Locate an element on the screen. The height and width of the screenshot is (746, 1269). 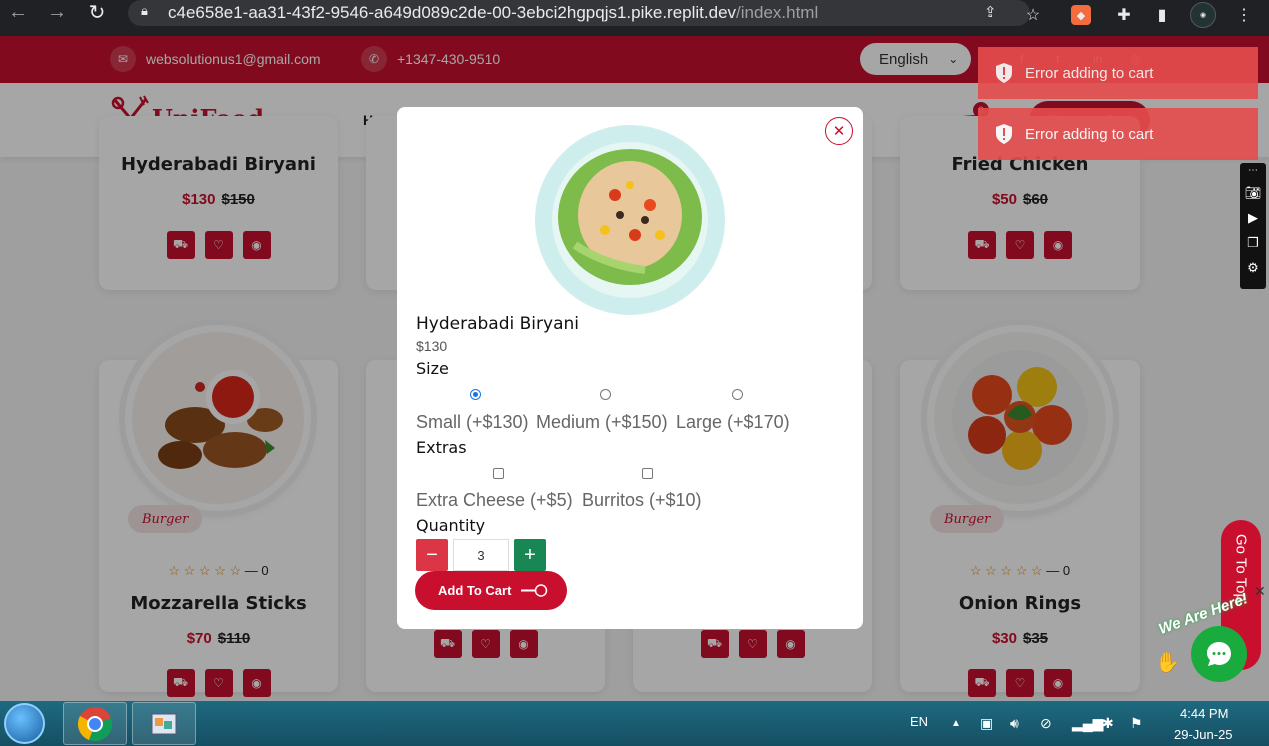
clock-date: 29-Jun-25 is located at coordinates (1203, 734).